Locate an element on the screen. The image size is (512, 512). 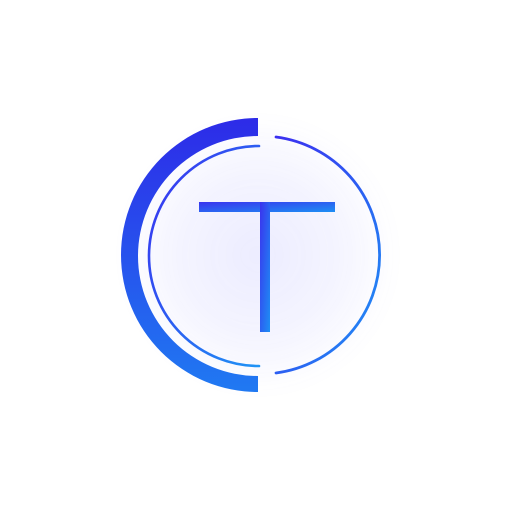
t-stem is located at coordinates (265, 267).